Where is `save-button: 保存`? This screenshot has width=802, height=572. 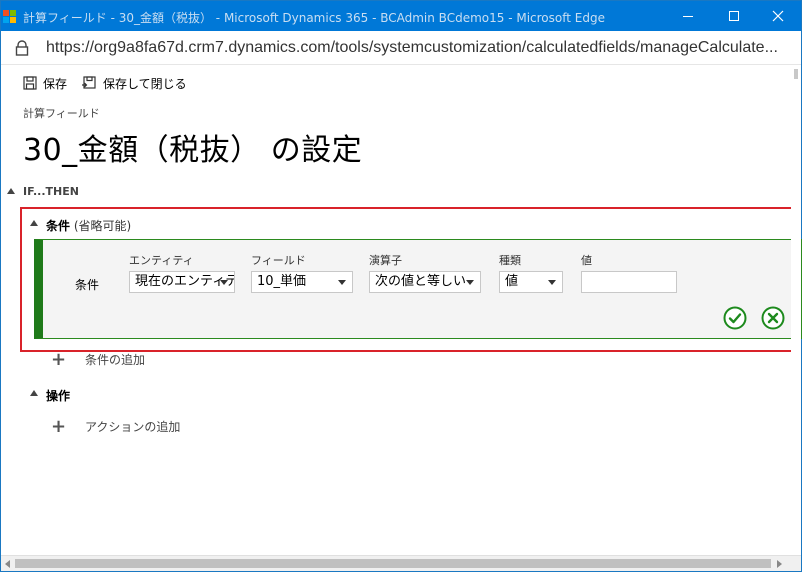 save-button: 保存 is located at coordinates (45, 83).